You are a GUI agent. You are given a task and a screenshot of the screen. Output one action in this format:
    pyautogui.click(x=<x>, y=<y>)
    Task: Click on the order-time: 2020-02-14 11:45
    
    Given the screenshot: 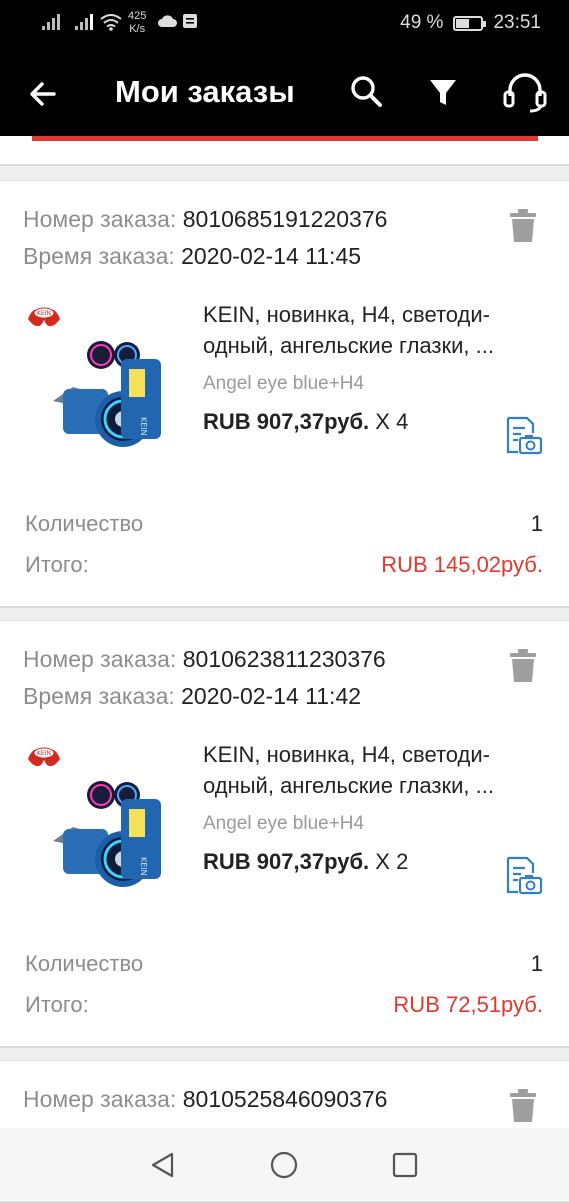 What is the action you would take?
    pyautogui.click(x=271, y=256)
    